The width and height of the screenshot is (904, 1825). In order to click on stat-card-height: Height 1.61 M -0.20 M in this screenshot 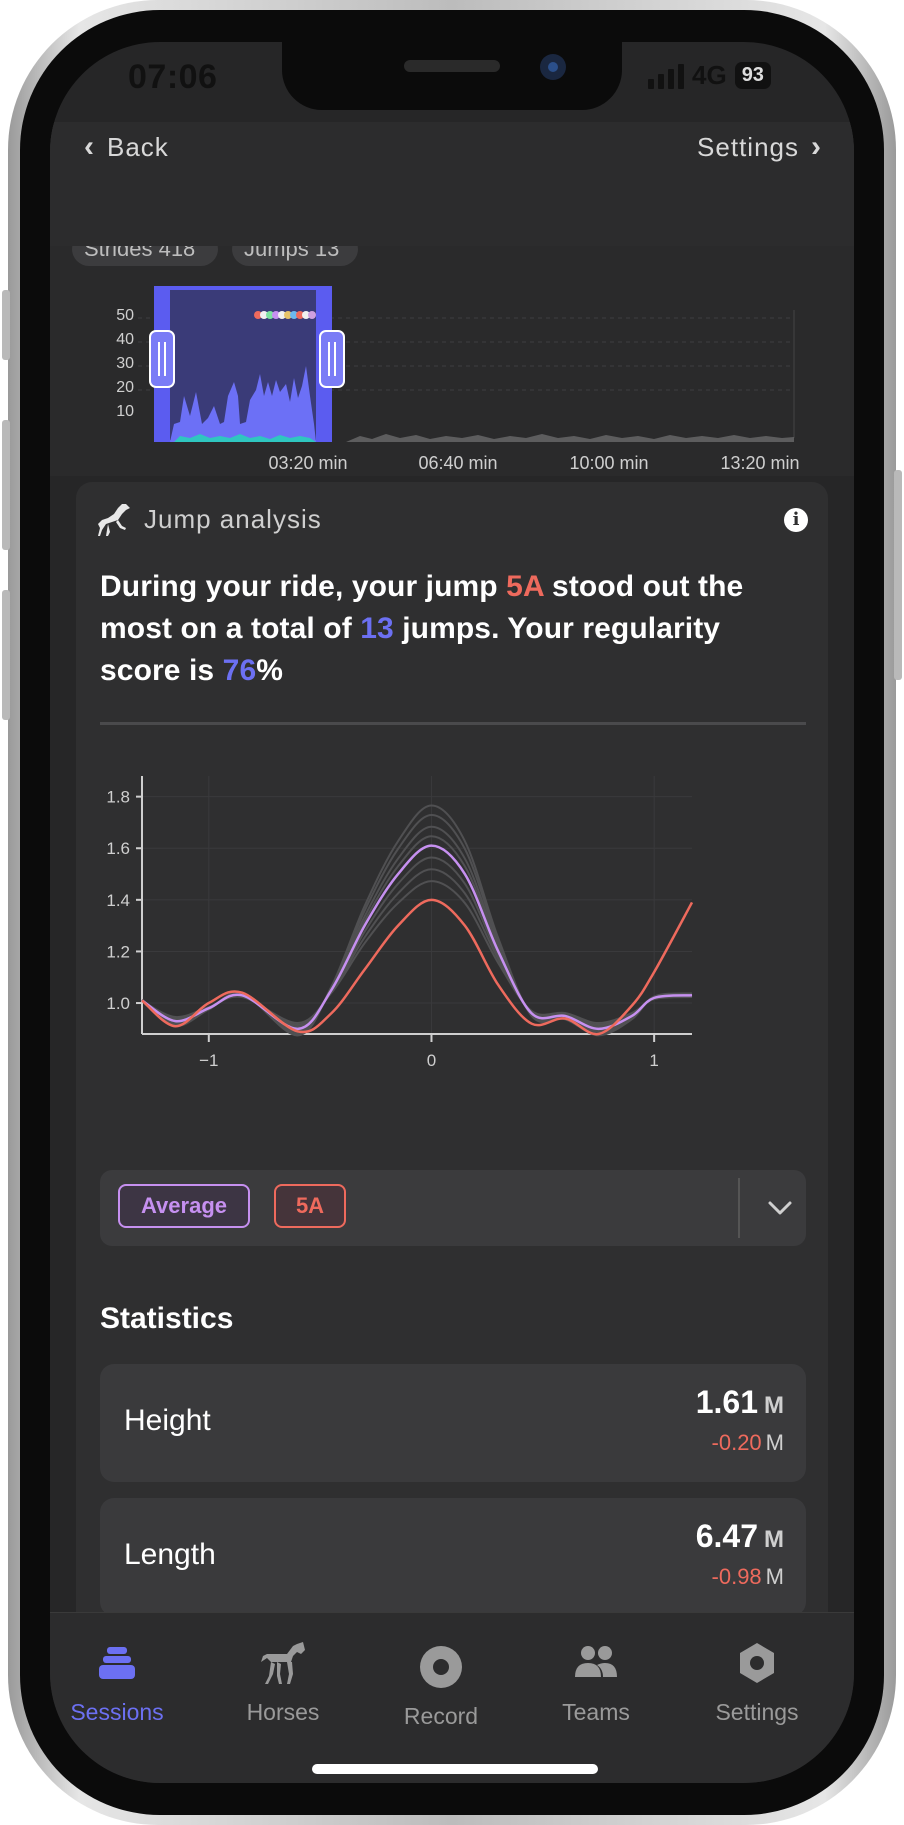, I will do `click(453, 1423)`.